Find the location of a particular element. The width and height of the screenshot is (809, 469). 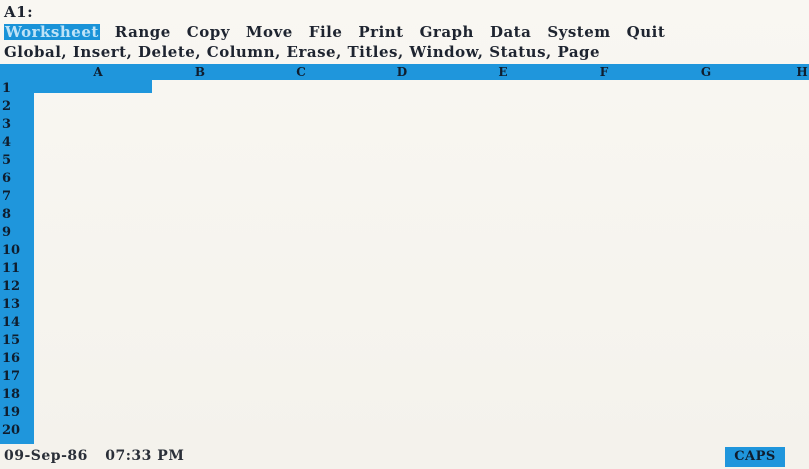

column-header-bar: A B C D E F G H is located at coordinates (404, 72).